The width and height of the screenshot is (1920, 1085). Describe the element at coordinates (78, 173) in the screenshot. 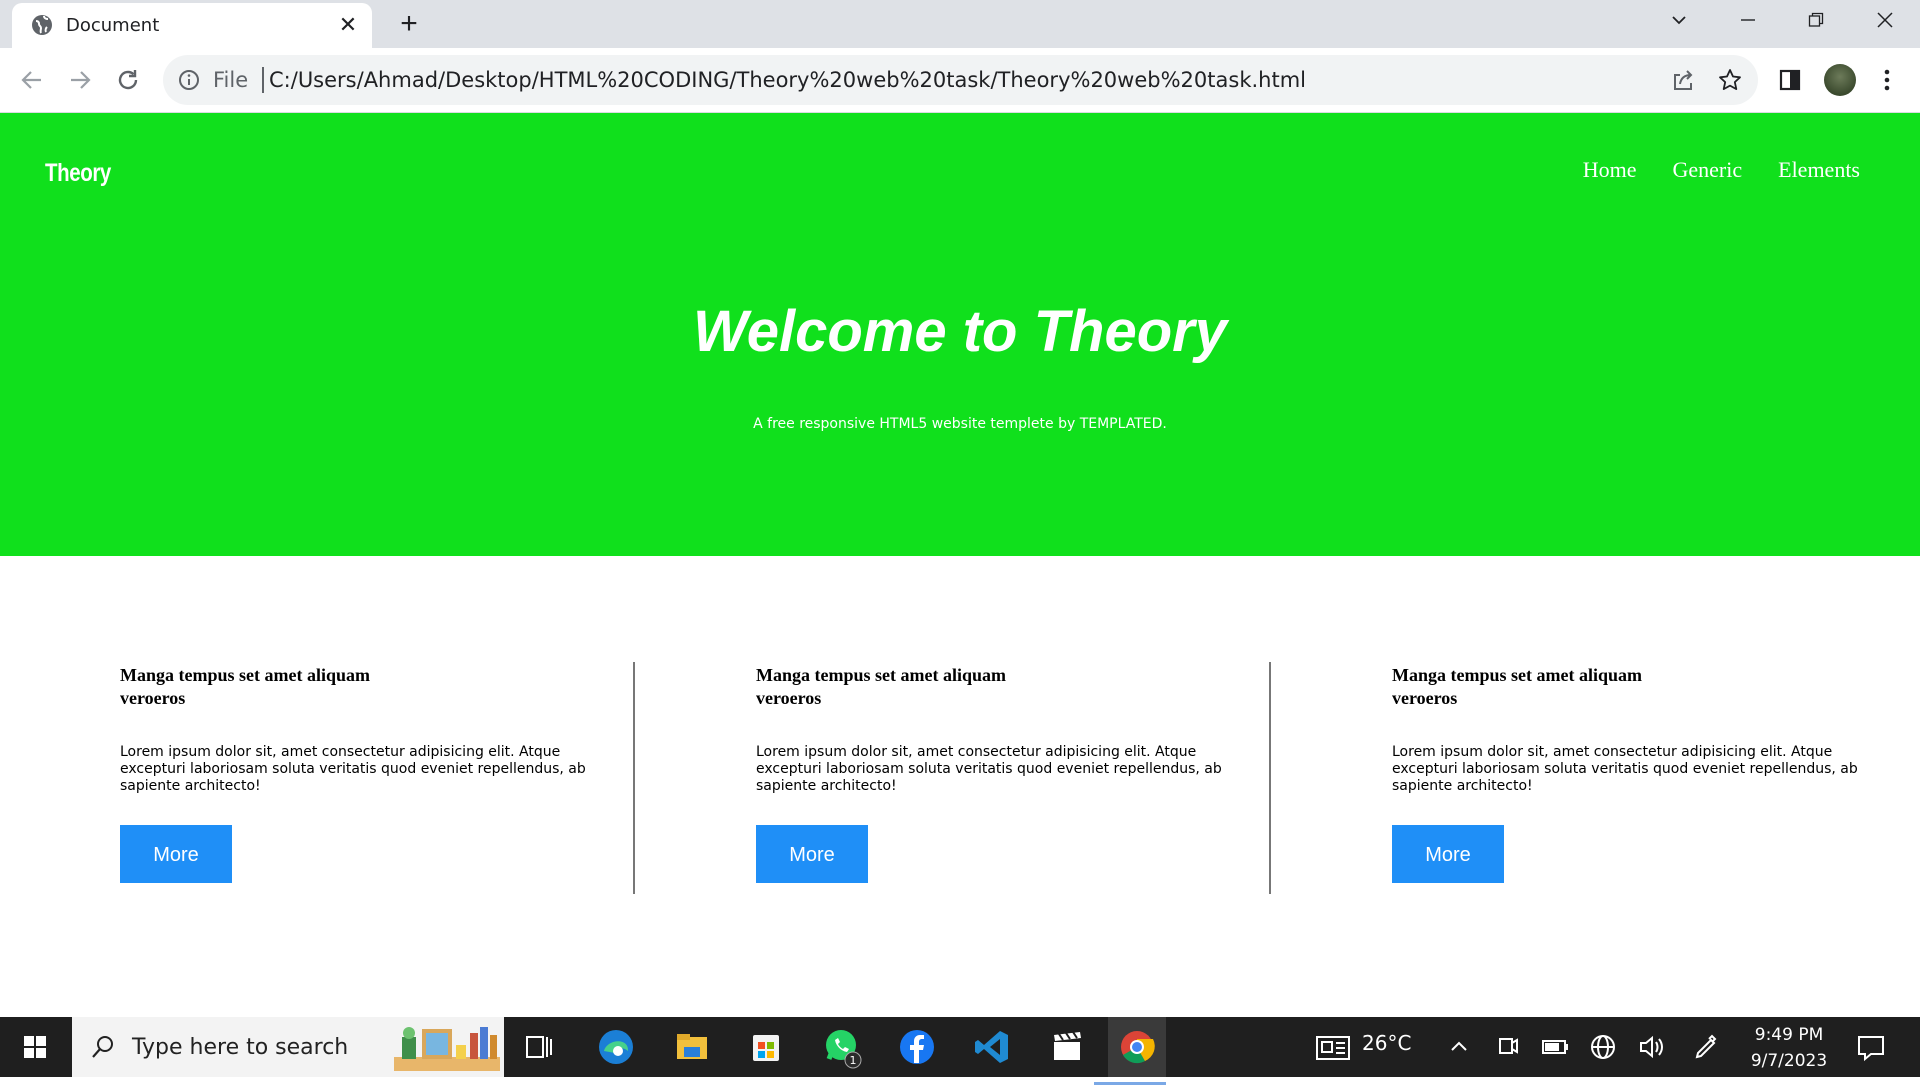

I see `site-logo: Theory` at that location.